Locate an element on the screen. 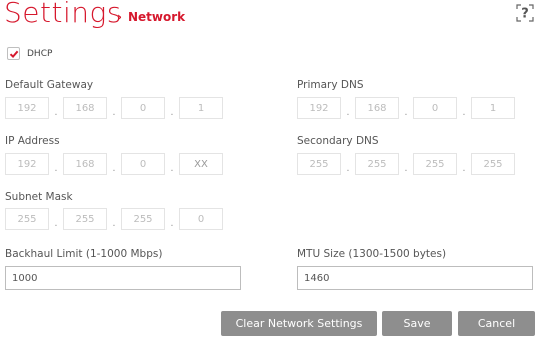 The width and height of the screenshot is (540, 342). default-gateway-label: Default Gateway is located at coordinates (49, 85).